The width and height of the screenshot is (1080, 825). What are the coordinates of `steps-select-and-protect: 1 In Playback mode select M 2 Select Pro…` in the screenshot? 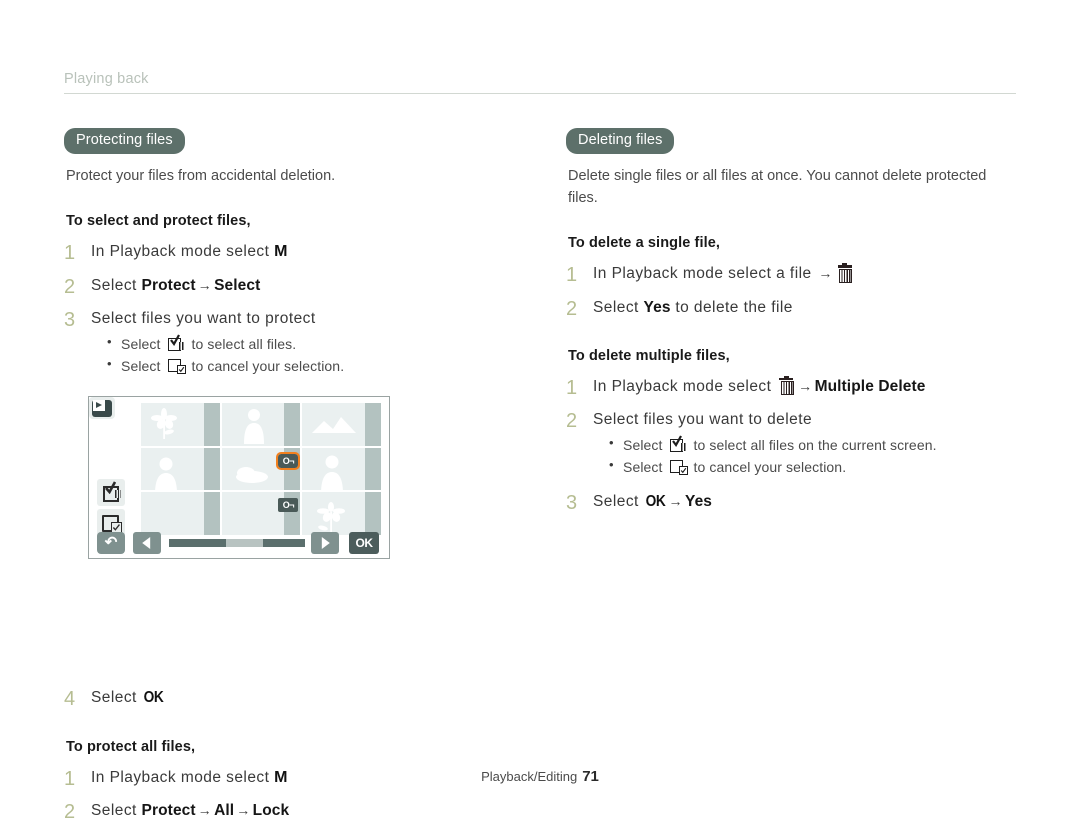 It's located at (279, 310).